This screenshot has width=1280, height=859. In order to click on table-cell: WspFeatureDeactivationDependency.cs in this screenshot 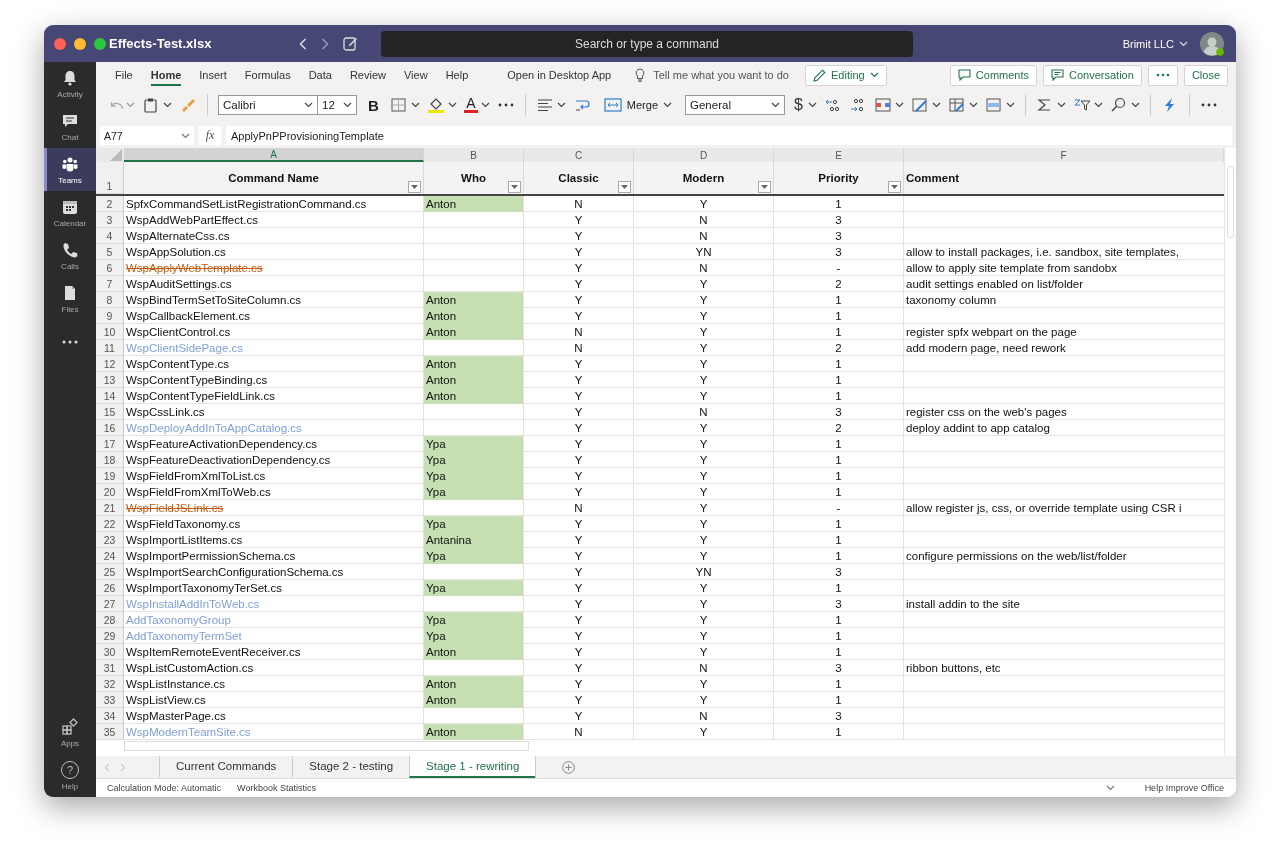, I will do `click(274, 460)`.